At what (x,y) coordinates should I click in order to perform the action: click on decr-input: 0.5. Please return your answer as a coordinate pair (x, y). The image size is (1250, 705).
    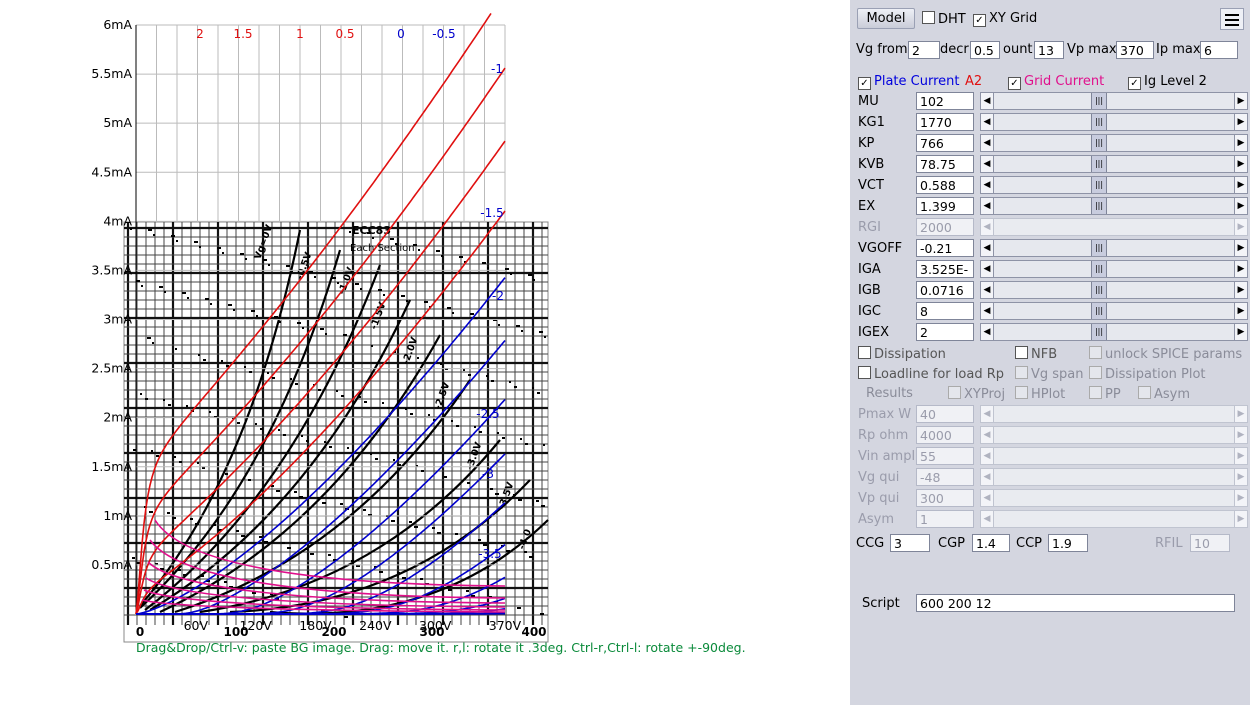
    Looking at the image, I should click on (985, 50).